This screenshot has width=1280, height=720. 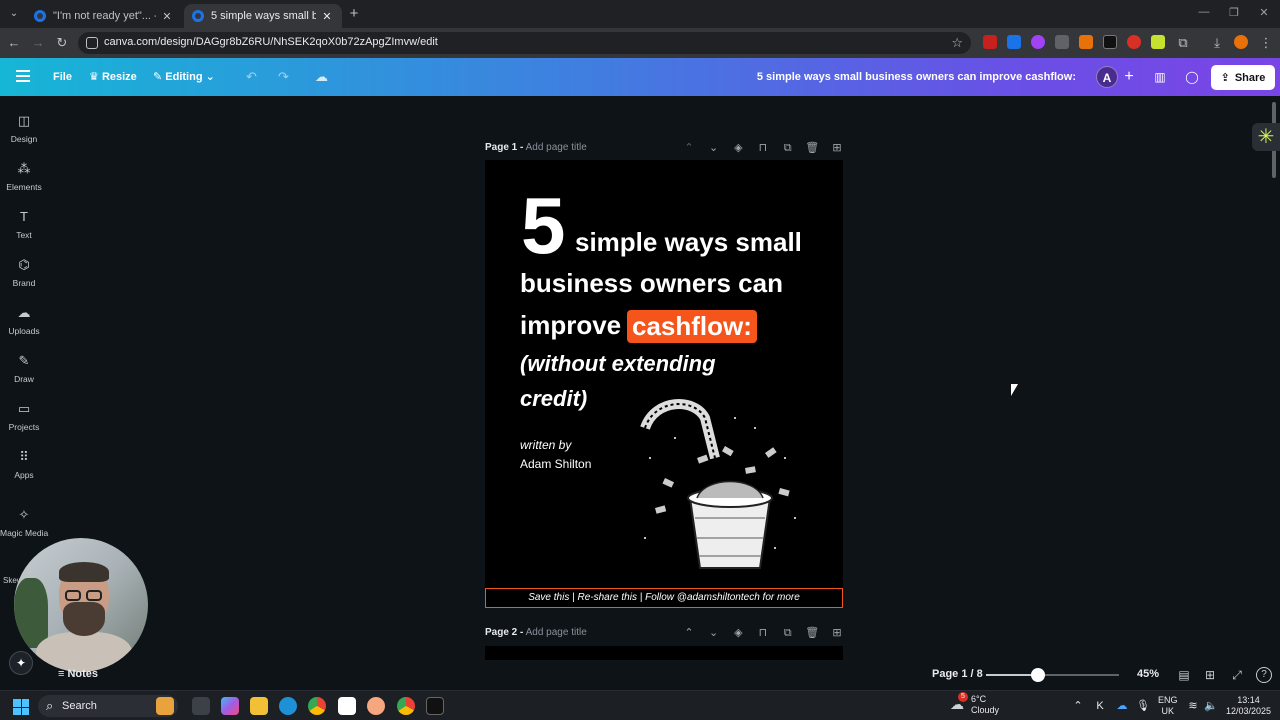 What do you see at coordinates (1052, 675) in the screenshot?
I see `zoom-slider` at bounding box center [1052, 675].